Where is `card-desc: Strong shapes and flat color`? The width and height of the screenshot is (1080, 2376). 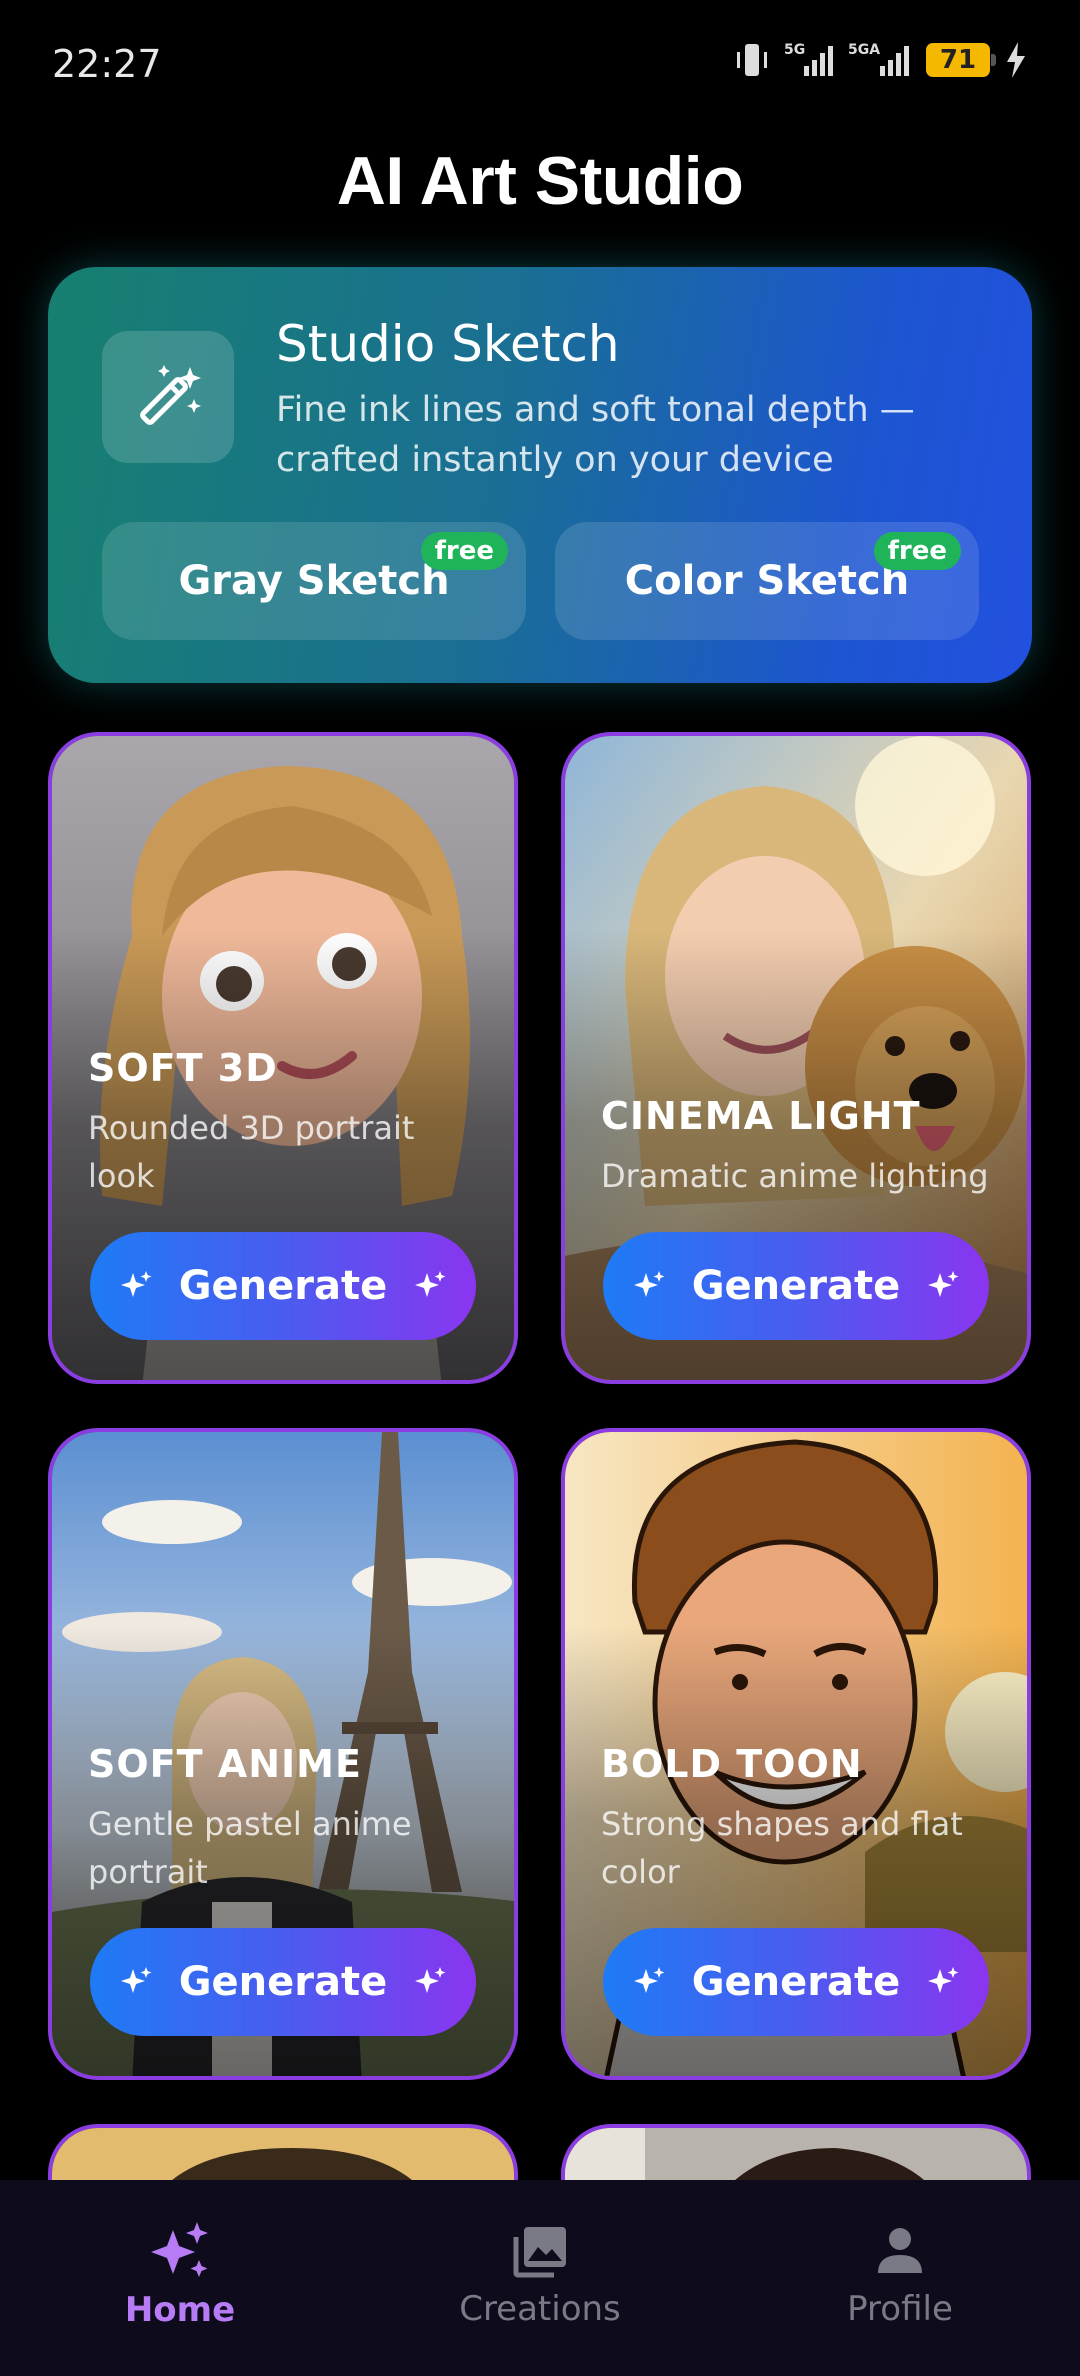 card-desc: Strong shapes and flat color is located at coordinates (782, 1848).